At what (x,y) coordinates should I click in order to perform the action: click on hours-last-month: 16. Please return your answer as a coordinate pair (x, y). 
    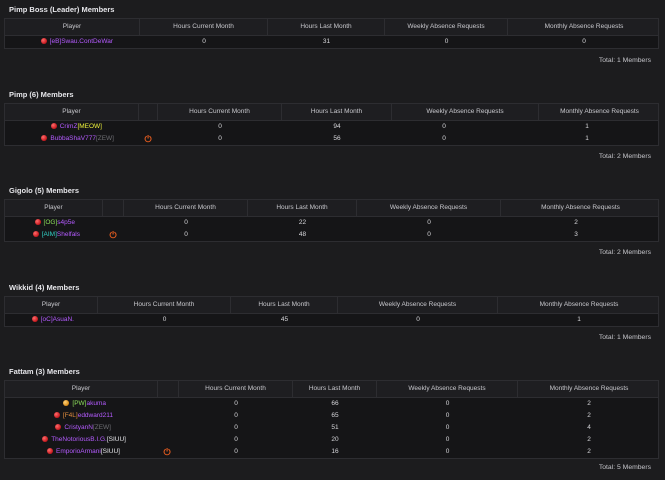
    Looking at the image, I should click on (335, 451).